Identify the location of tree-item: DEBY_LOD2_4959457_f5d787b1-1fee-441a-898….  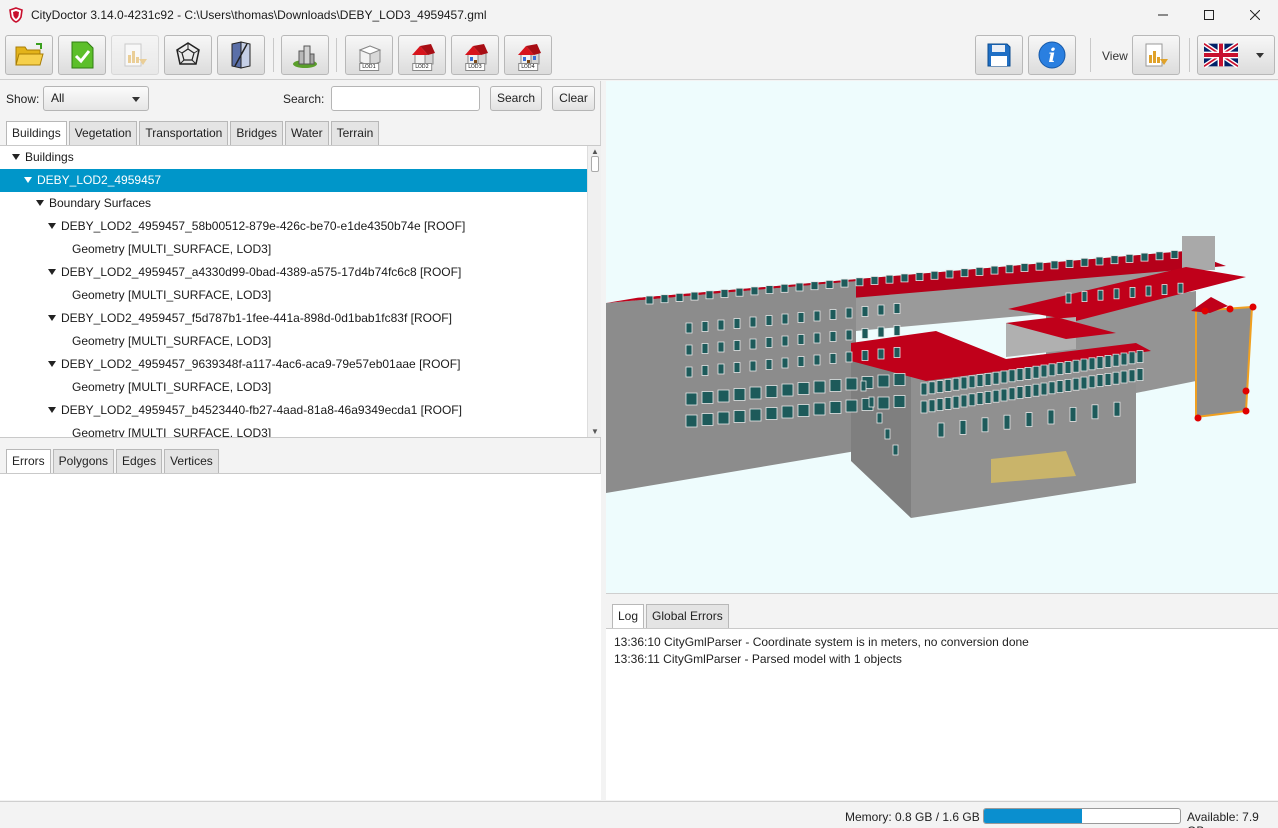
(293, 318).